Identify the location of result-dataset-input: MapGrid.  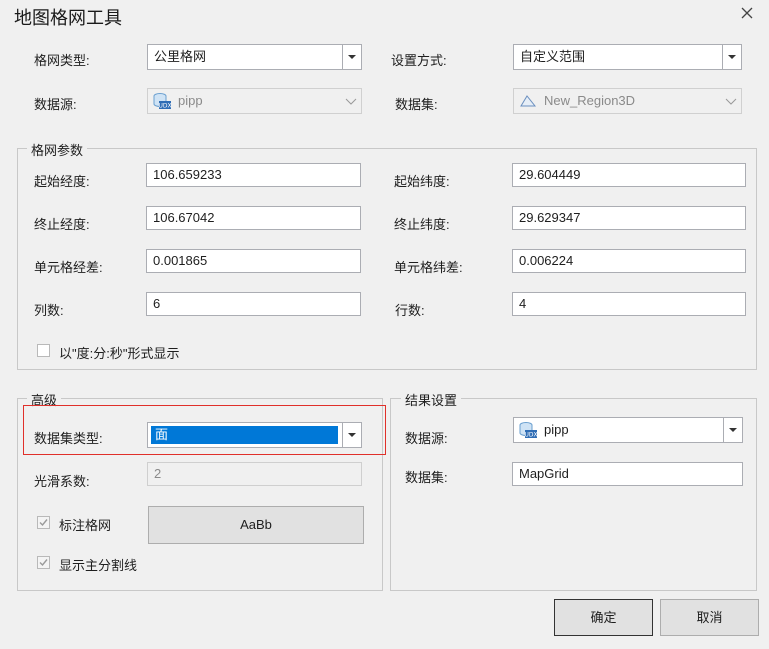
(627, 474).